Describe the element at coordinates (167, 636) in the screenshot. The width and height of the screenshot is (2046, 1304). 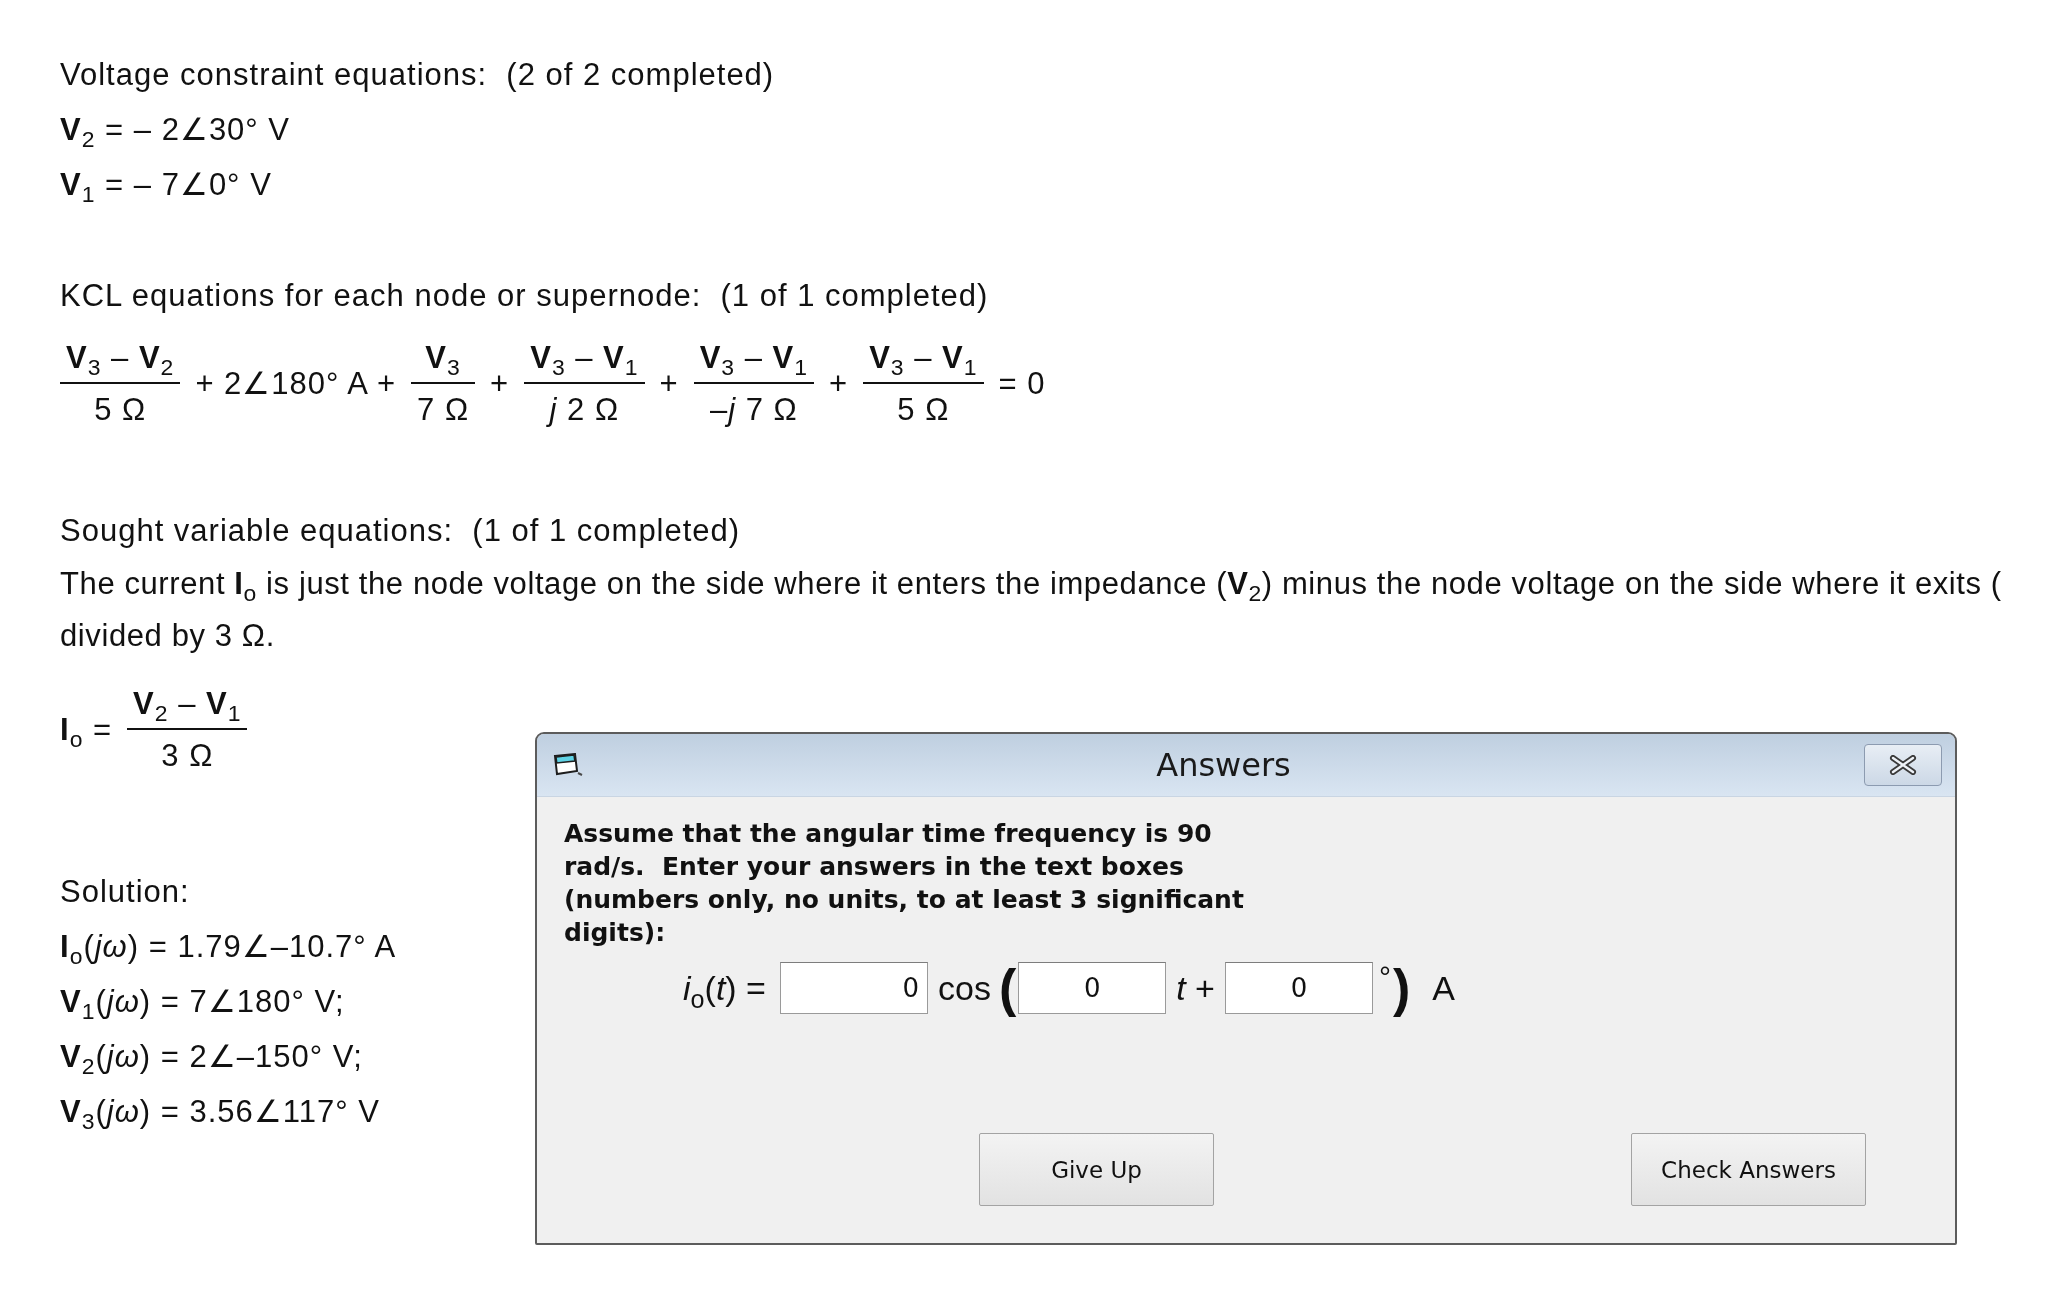
I see `explanation-text: divided by 3 Ω.` at that location.